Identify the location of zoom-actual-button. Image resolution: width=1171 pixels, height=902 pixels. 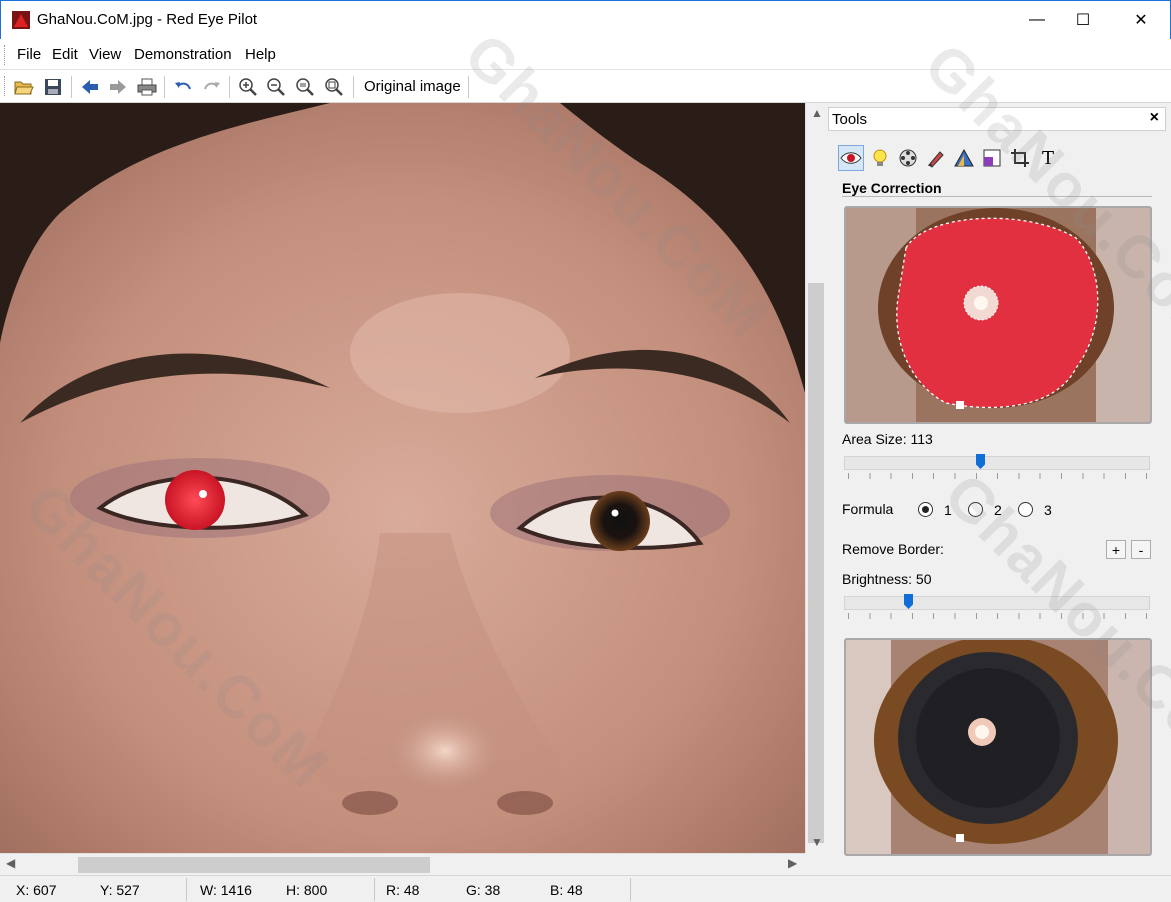
(334, 87).